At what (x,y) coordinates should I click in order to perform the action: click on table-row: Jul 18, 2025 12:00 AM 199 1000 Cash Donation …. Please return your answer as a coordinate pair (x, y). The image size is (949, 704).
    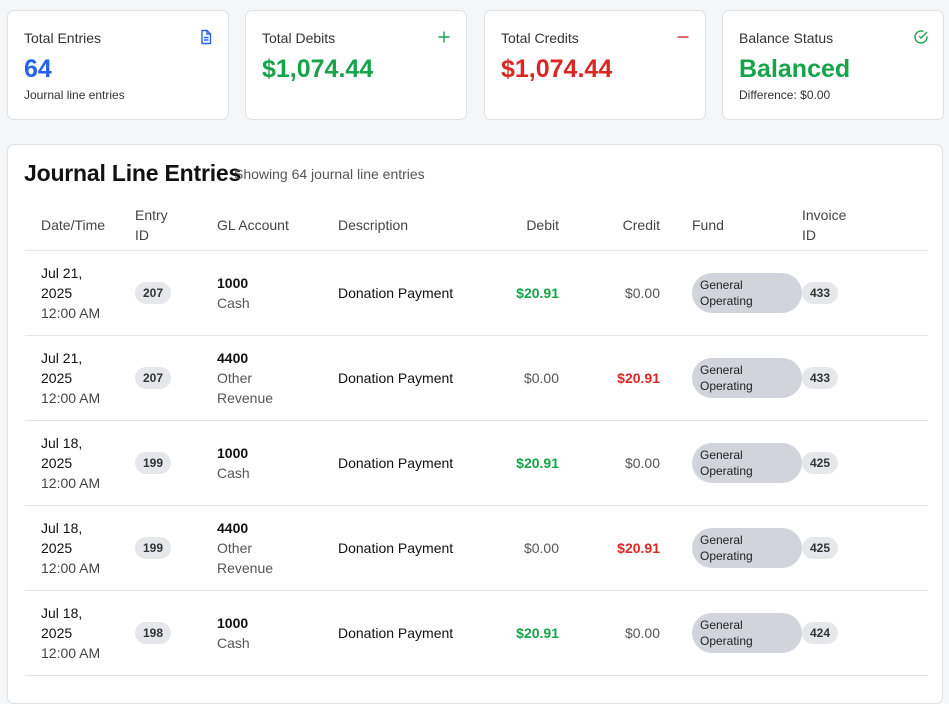
    Looking at the image, I should click on (476, 463).